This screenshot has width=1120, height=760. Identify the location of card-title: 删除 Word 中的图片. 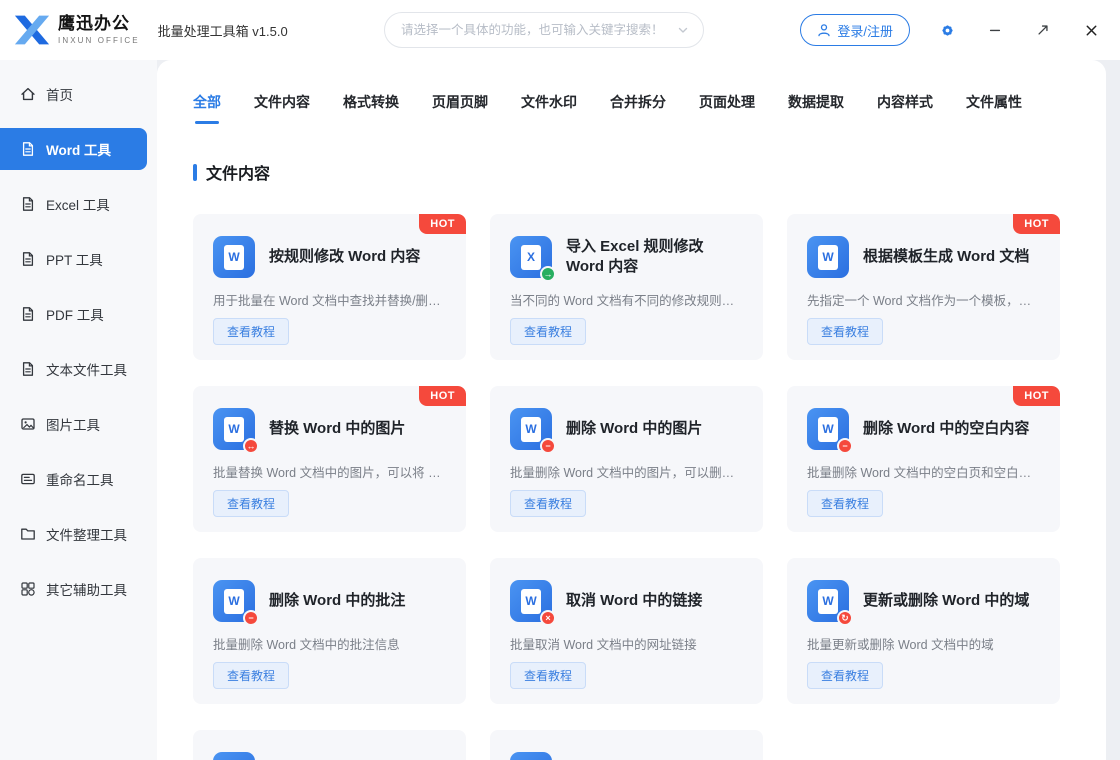
(634, 428).